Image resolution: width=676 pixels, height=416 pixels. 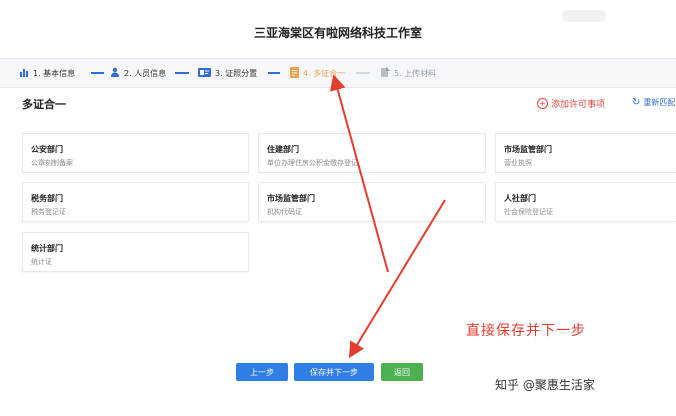 What do you see at coordinates (47, 248) in the screenshot?
I see `card-dept: 统计部门` at bounding box center [47, 248].